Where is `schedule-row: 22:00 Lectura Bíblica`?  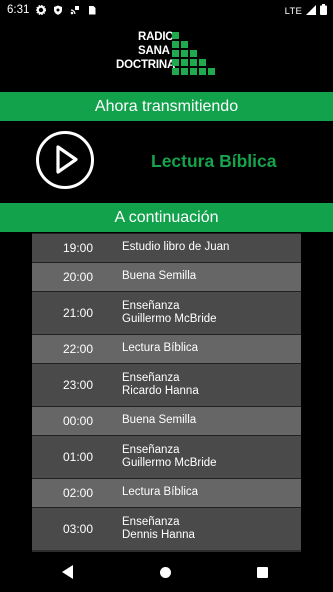
schedule-row: 22:00 Lectura Bíblica is located at coordinates (166, 348).